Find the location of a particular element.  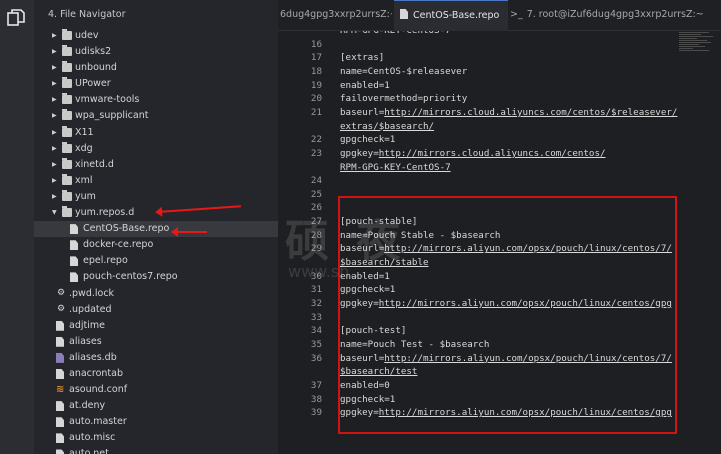

line-number: 19 is located at coordinates (316, 85).